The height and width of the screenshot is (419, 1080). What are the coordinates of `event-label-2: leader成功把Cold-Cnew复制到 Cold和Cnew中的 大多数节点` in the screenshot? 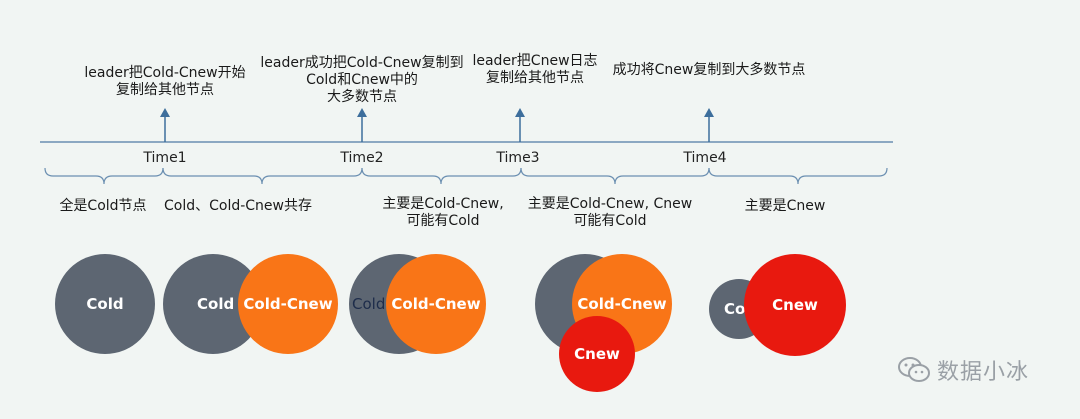 It's located at (362, 80).